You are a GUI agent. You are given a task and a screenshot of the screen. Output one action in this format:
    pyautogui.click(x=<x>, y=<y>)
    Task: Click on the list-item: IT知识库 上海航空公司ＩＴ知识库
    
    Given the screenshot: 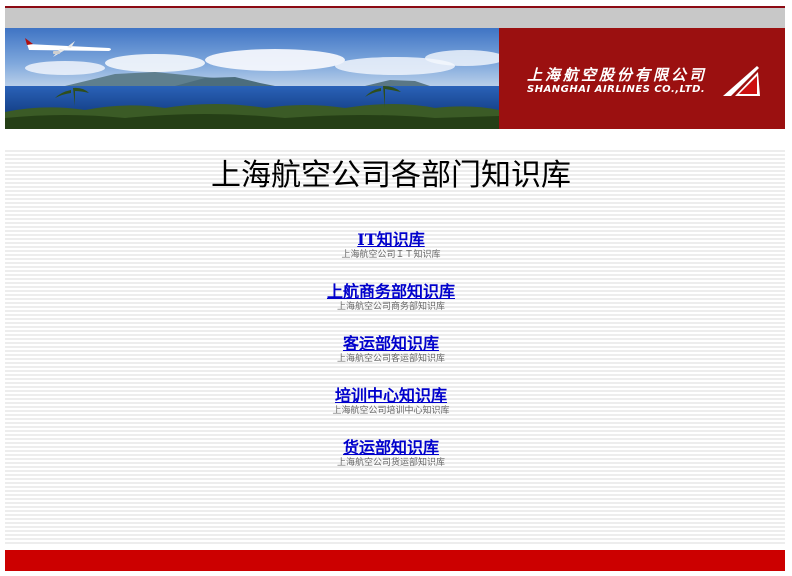 What is the action you would take?
    pyautogui.click(x=391, y=256)
    